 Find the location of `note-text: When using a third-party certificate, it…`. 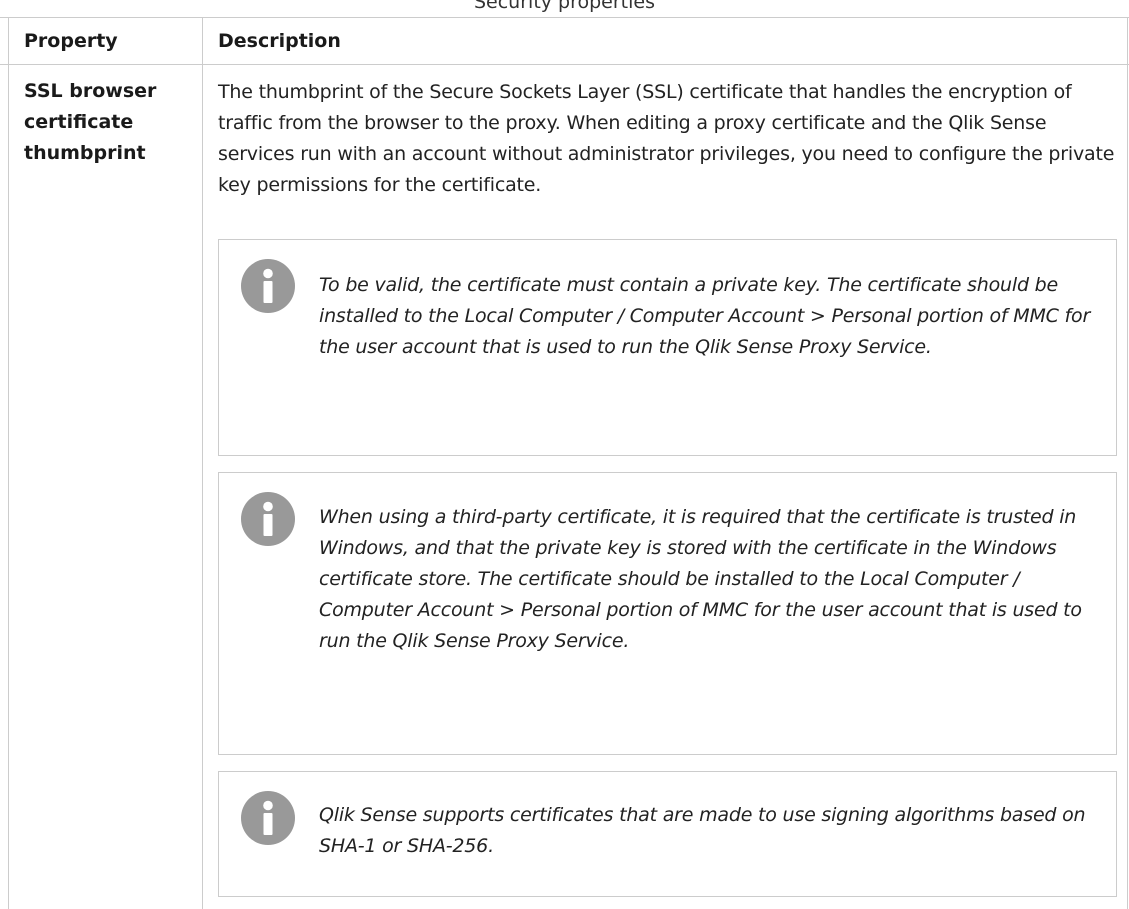

note-text: When using a third-party certificate, it… is located at coordinates (700, 579).